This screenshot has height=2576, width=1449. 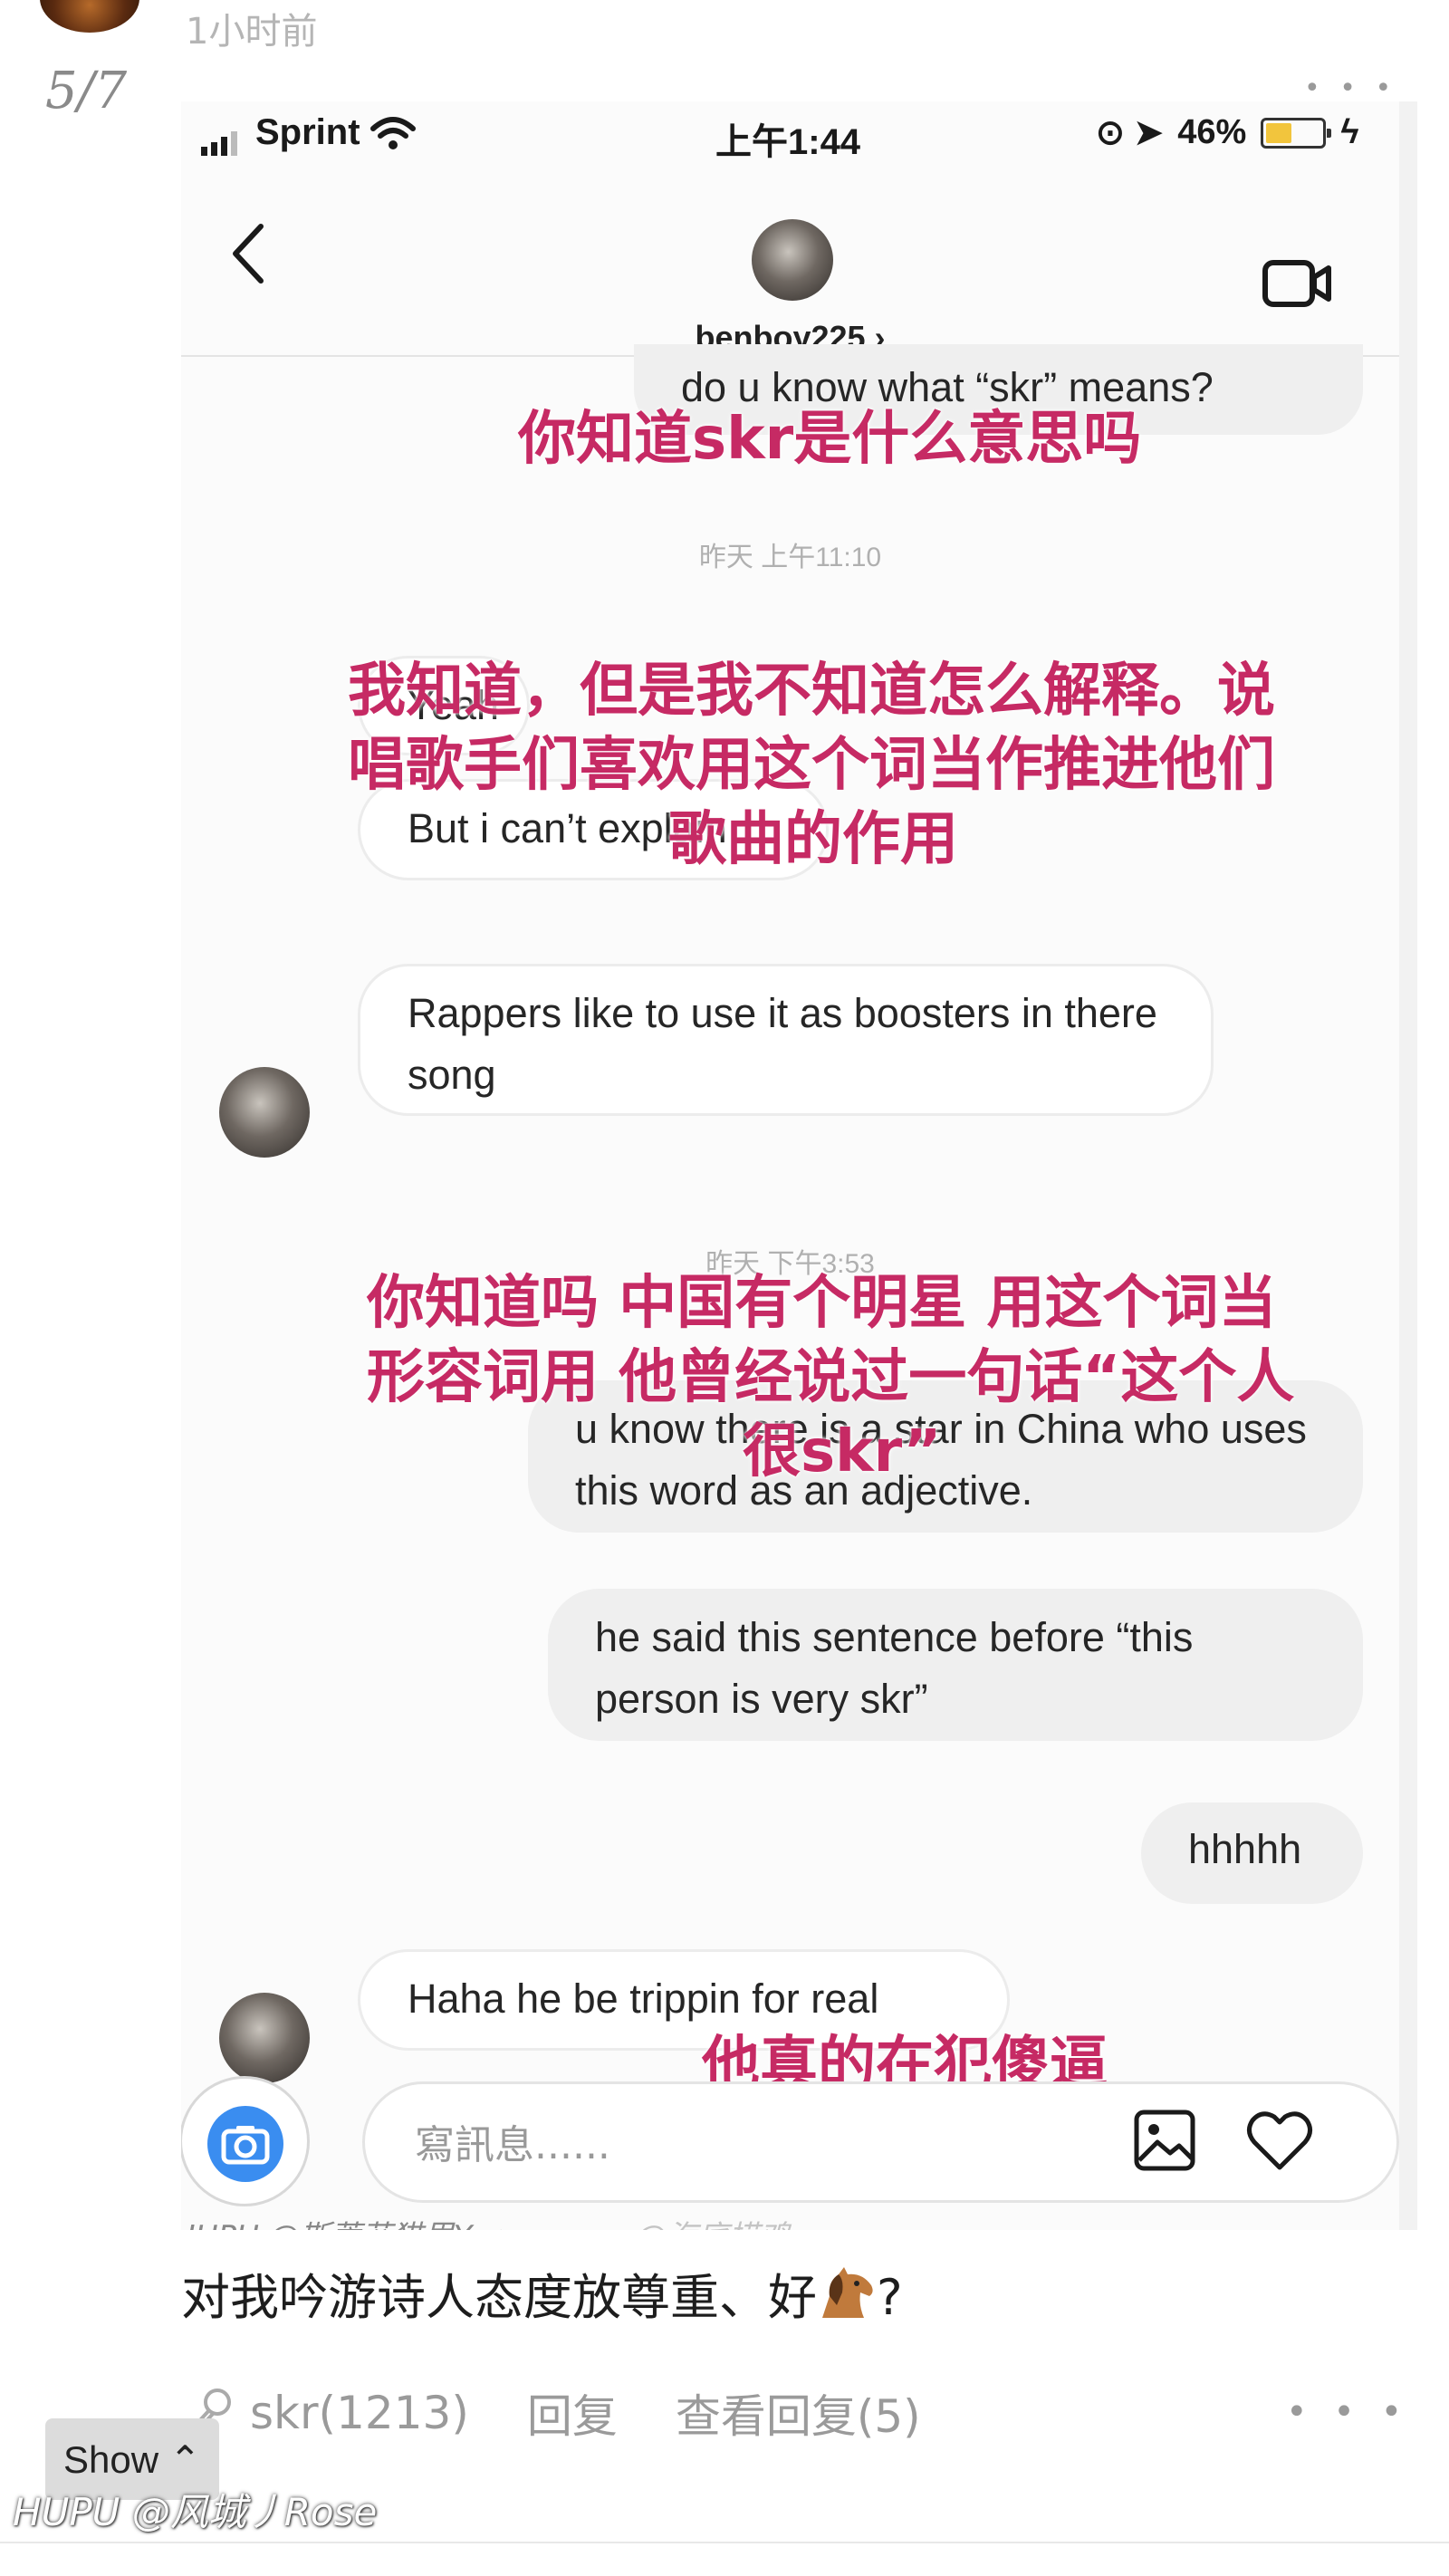 What do you see at coordinates (1245, 1849) in the screenshot?
I see `message-text: hhhhh` at bounding box center [1245, 1849].